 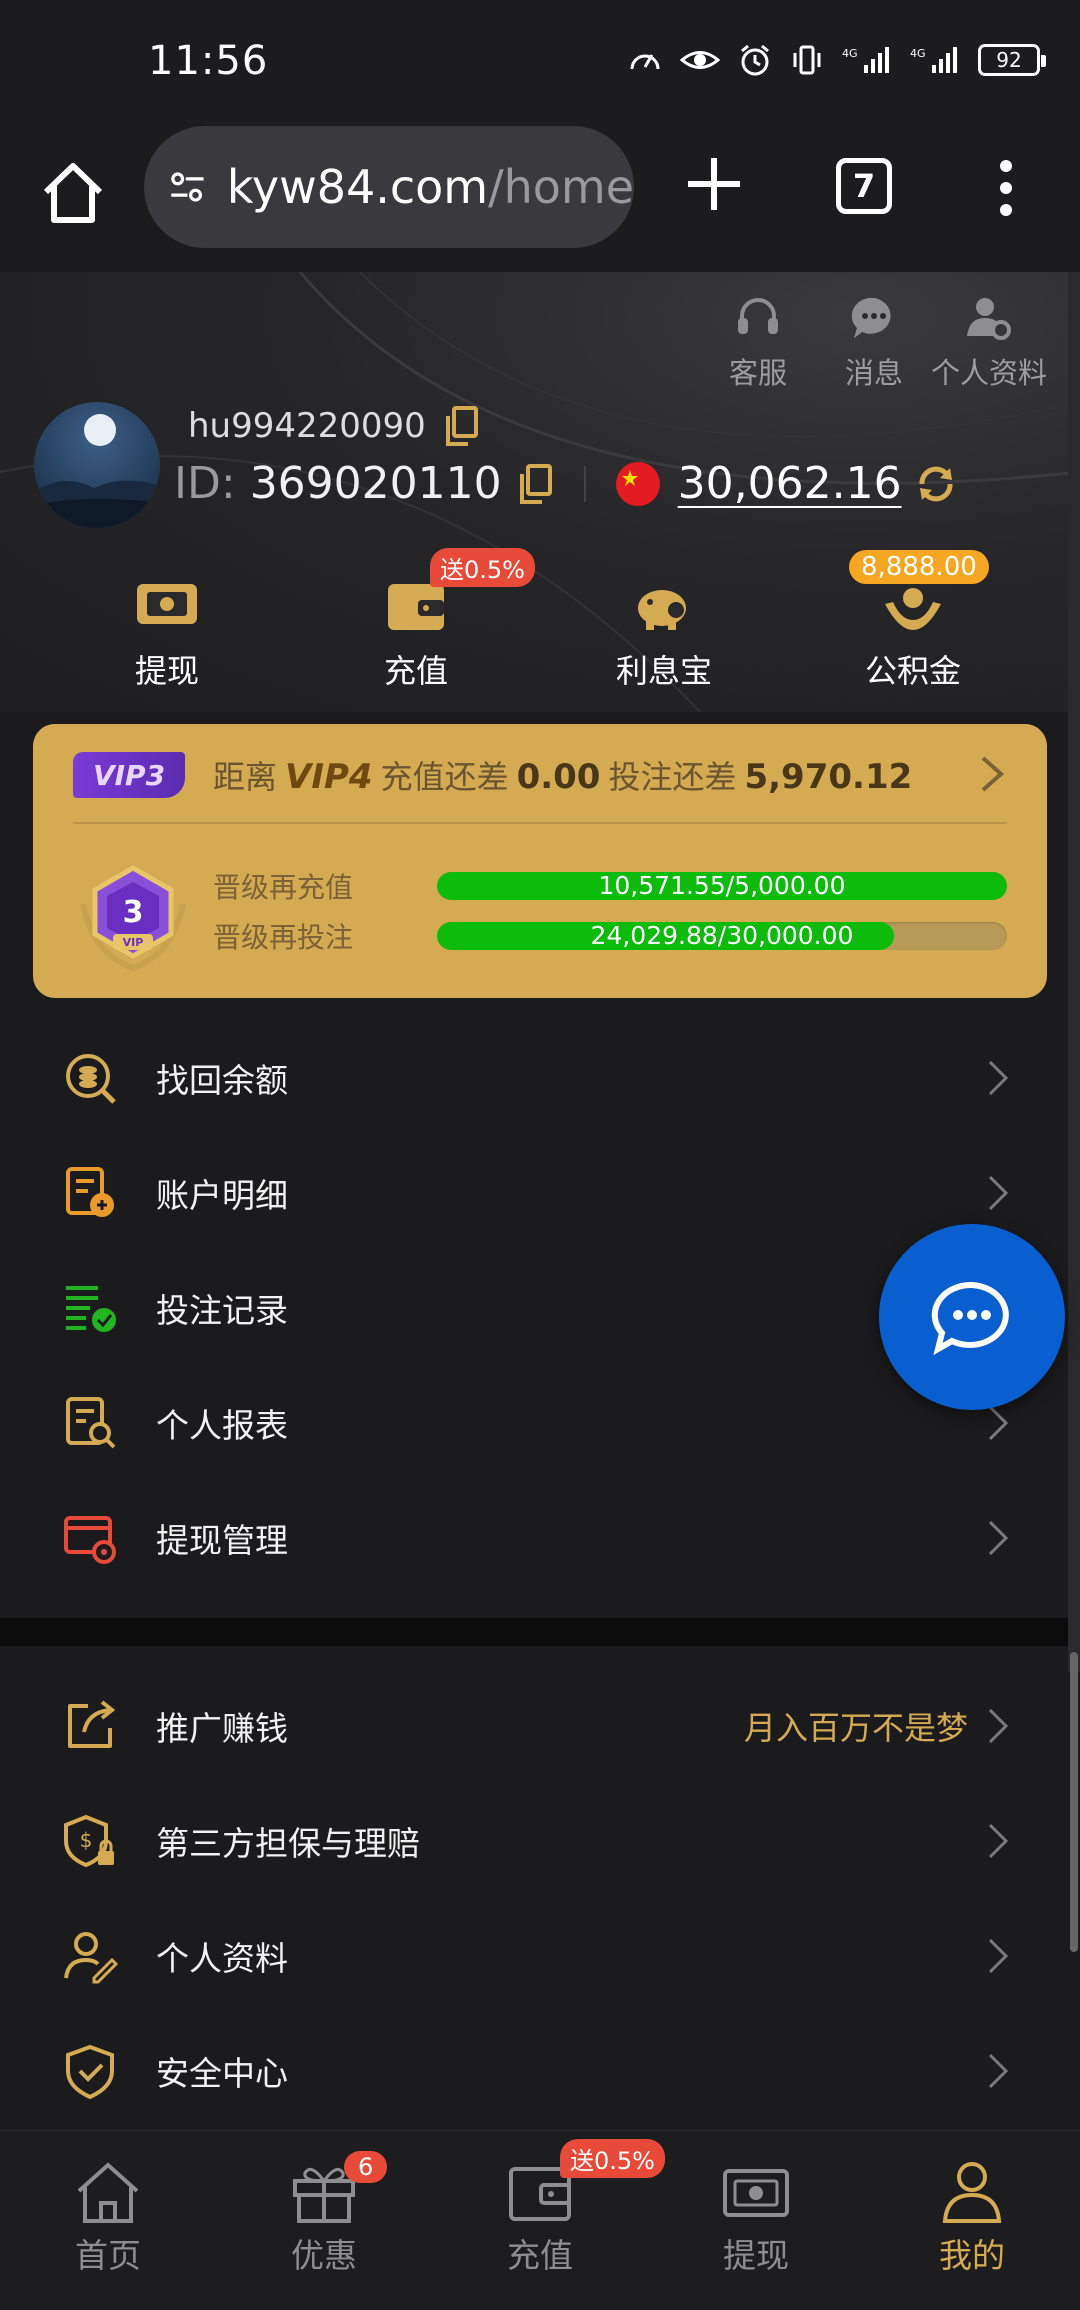 I want to click on promotions-count-badge: 6, so click(x=366, y=2167).